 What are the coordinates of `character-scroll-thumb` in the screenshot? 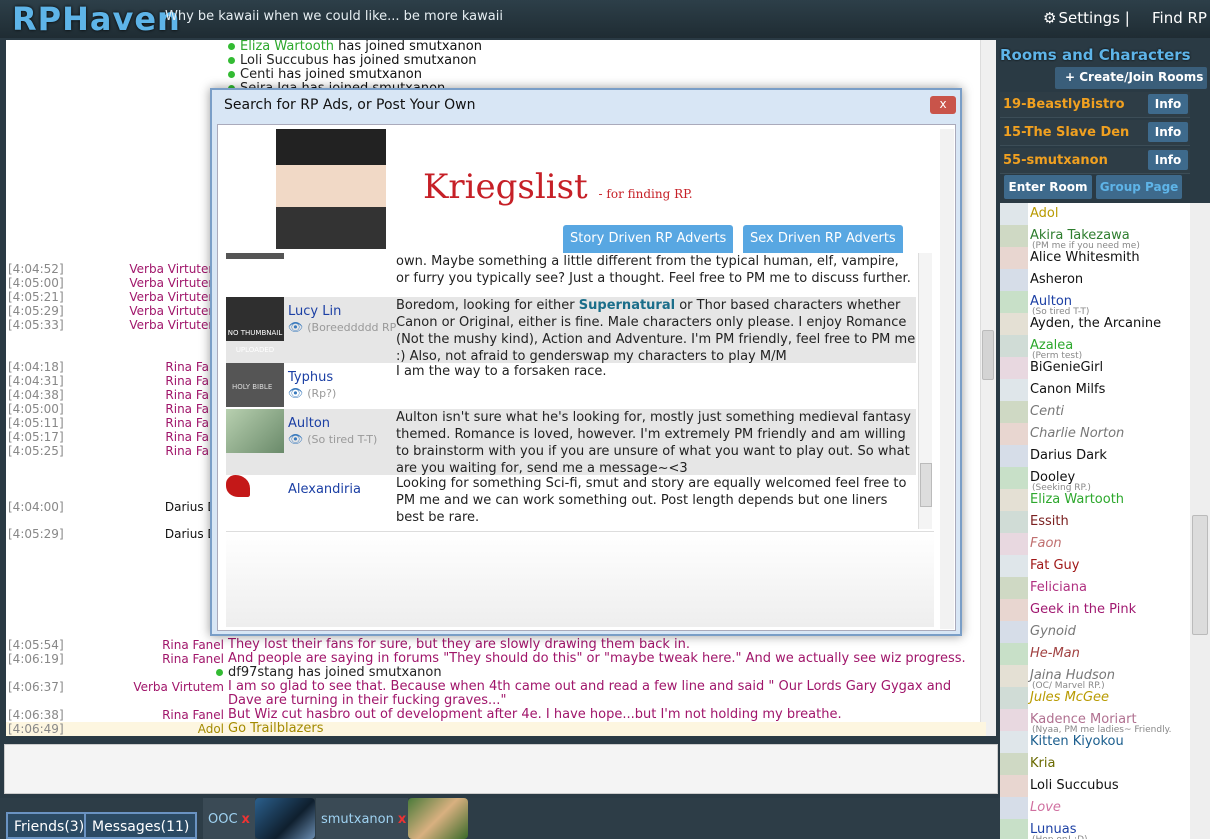 It's located at (1200, 575).